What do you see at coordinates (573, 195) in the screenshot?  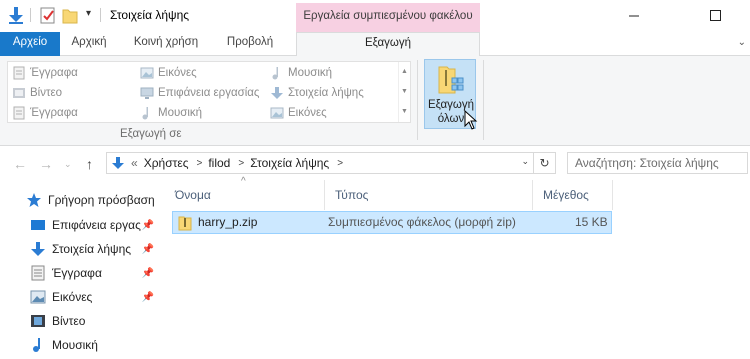 I see `column-header-size: Μέγεθος` at bounding box center [573, 195].